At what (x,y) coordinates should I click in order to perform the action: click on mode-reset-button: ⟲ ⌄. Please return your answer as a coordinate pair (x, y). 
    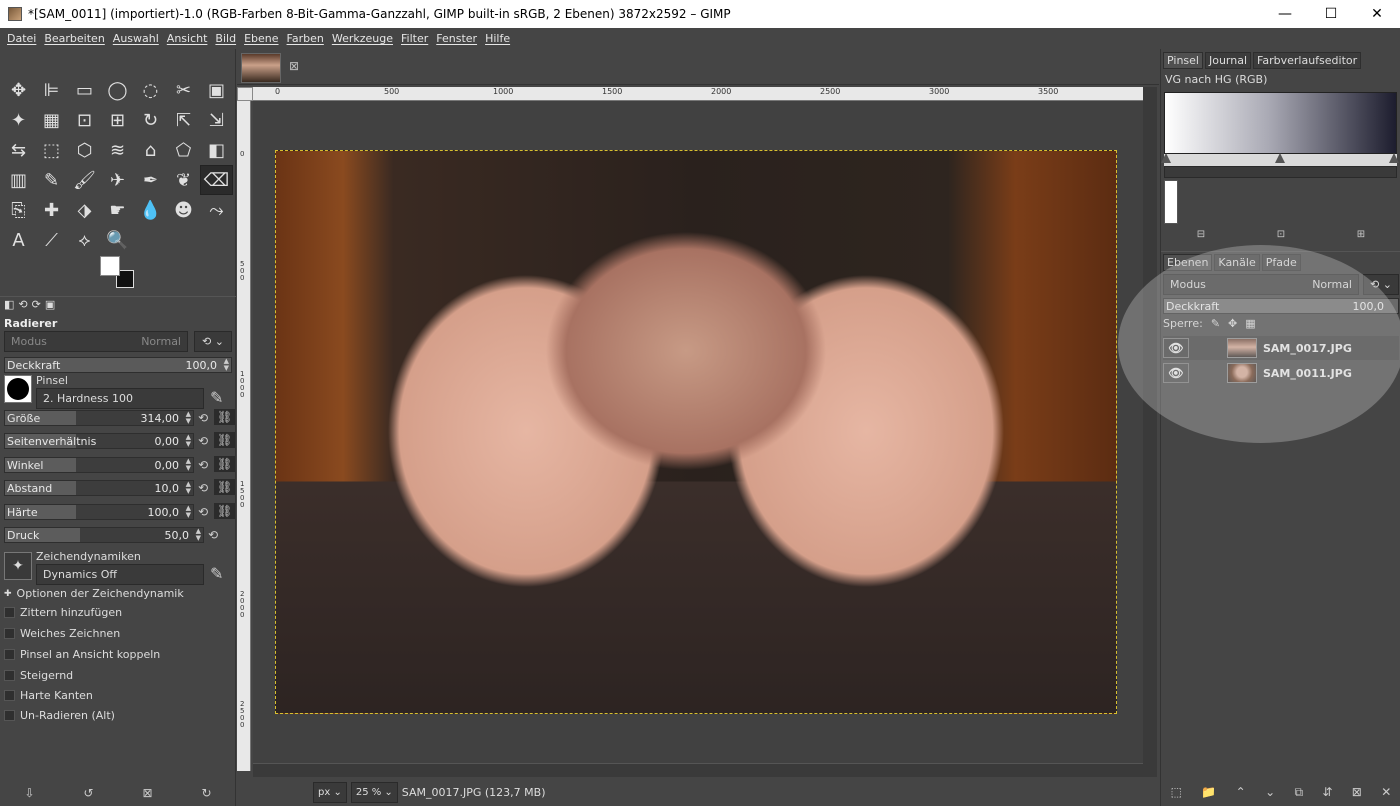
    Looking at the image, I should click on (213, 341).